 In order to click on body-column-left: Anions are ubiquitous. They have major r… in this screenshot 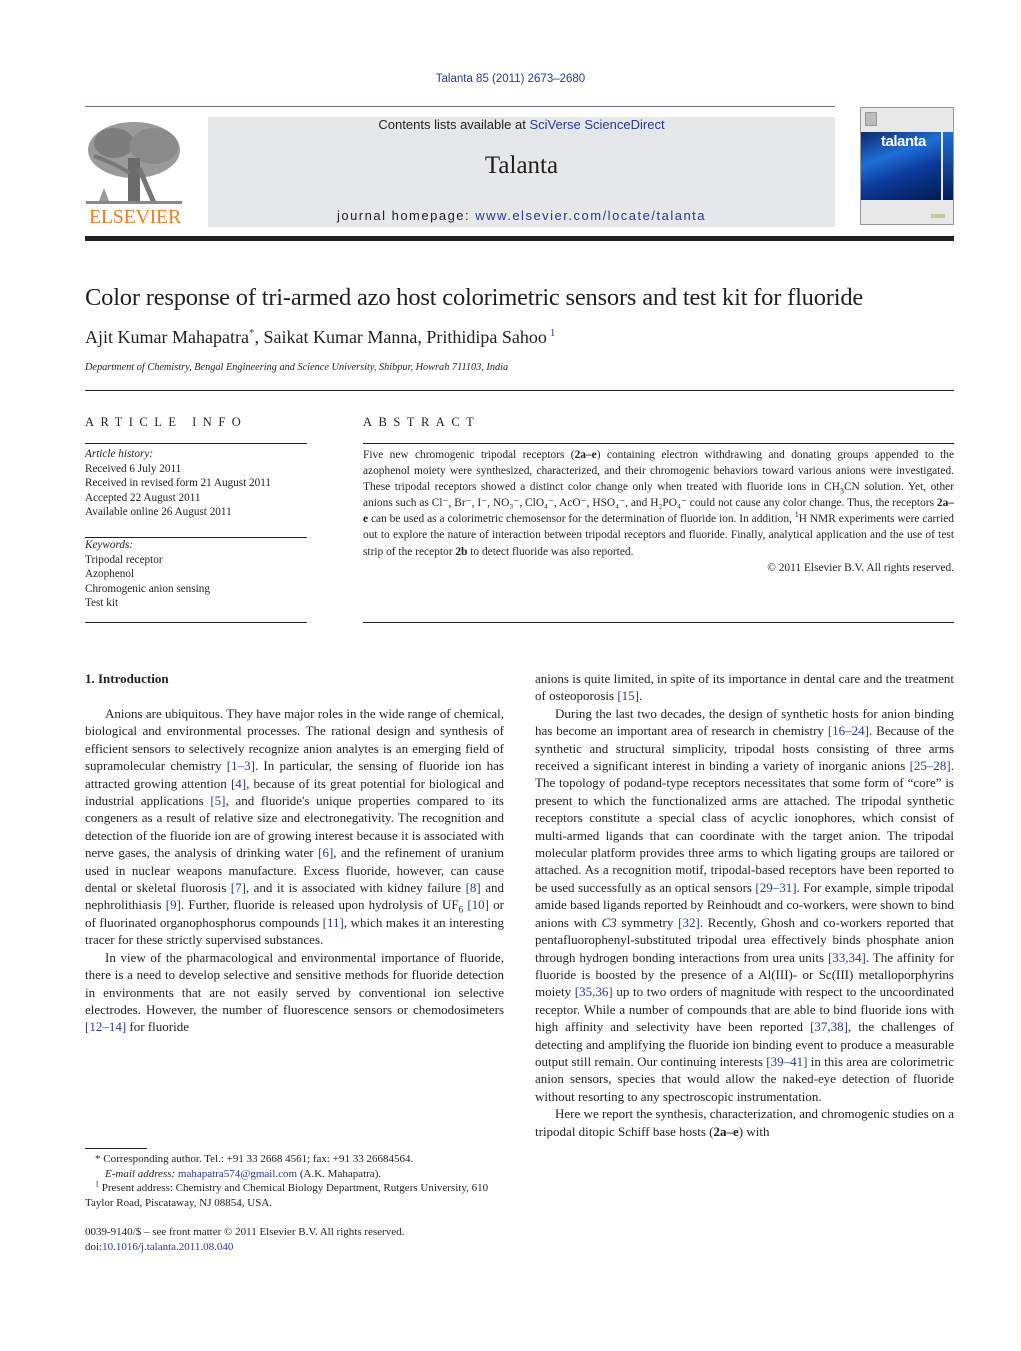, I will do `click(294, 870)`.